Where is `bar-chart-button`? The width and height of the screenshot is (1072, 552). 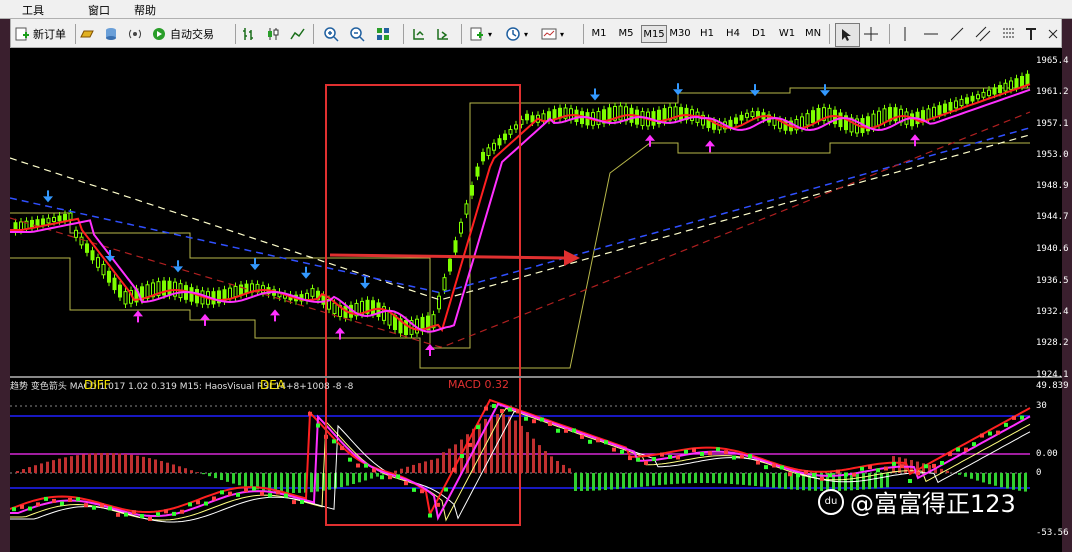
bar-chart-button is located at coordinates (250, 34).